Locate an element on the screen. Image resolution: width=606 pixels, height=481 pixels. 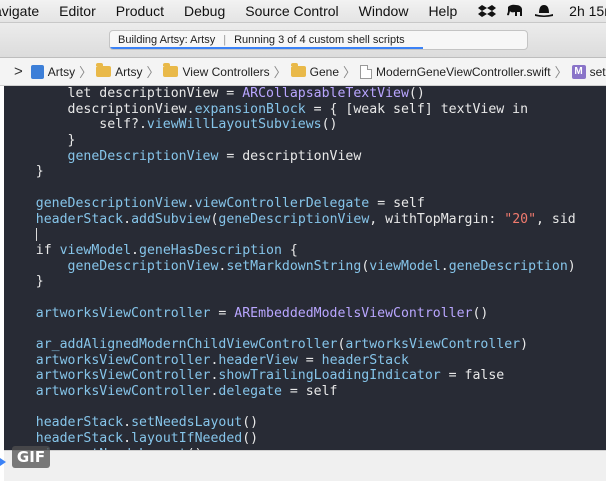
code-token: "20" is located at coordinates (520, 219).